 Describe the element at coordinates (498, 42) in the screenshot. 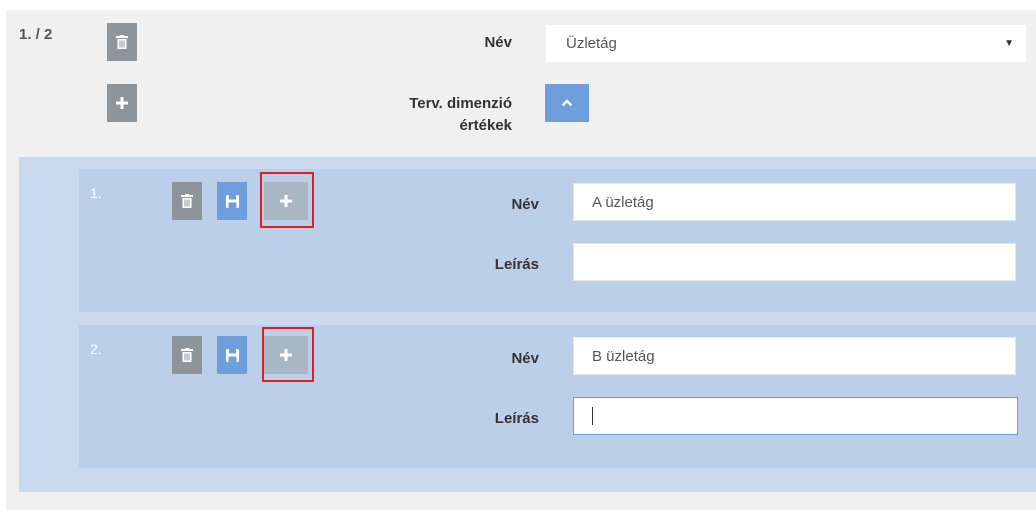

I see `name-label: Név` at that location.